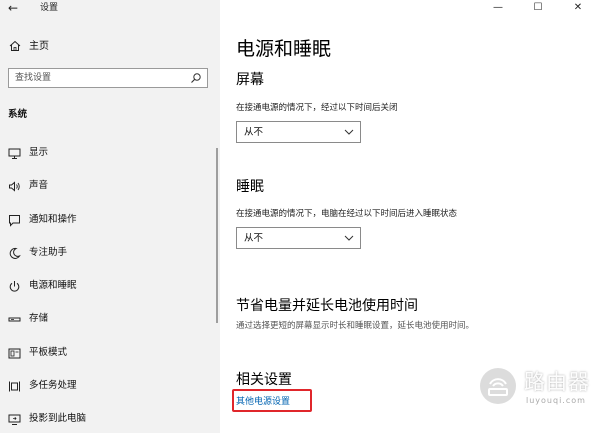 The height and width of the screenshot is (433, 600). Describe the element at coordinates (106, 322) in the screenshot. I see `sidebar-item-storage: 存储` at that location.